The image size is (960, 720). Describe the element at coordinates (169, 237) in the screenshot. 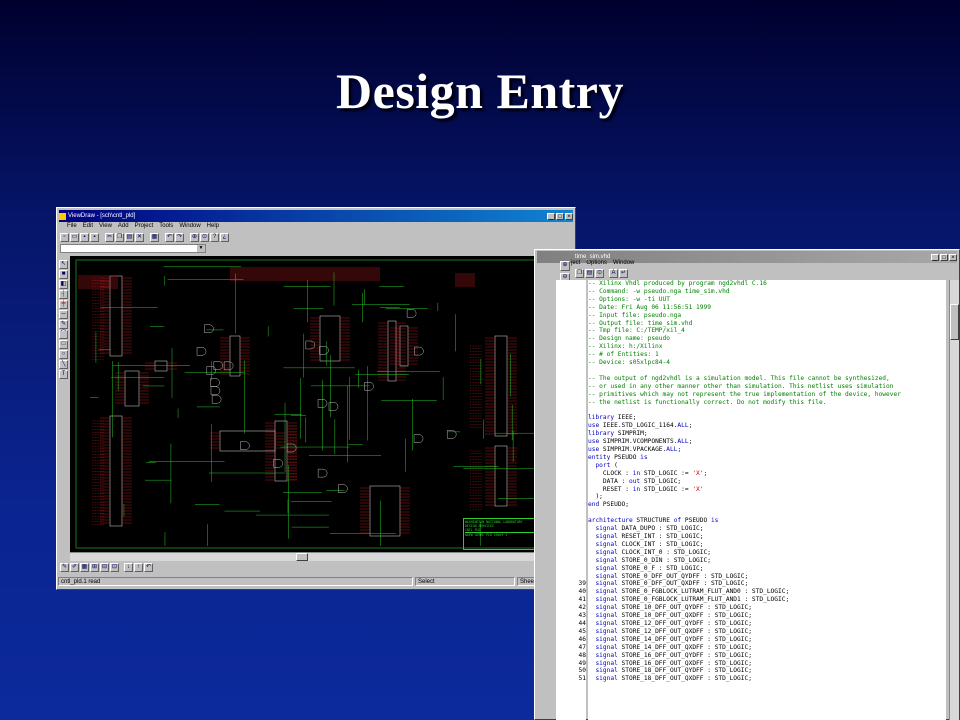

I see `undo-icon: ↶` at that location.